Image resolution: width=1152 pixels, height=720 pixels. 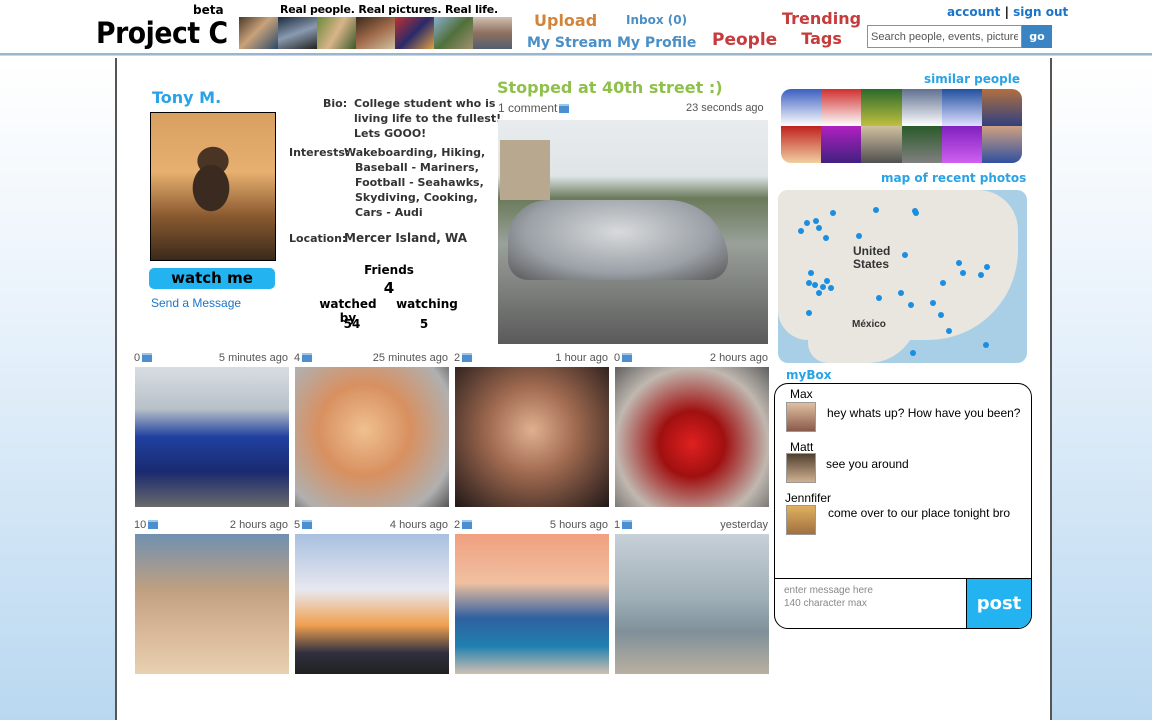 I want to click on watching-label: watching, so click(x=427, y=304).